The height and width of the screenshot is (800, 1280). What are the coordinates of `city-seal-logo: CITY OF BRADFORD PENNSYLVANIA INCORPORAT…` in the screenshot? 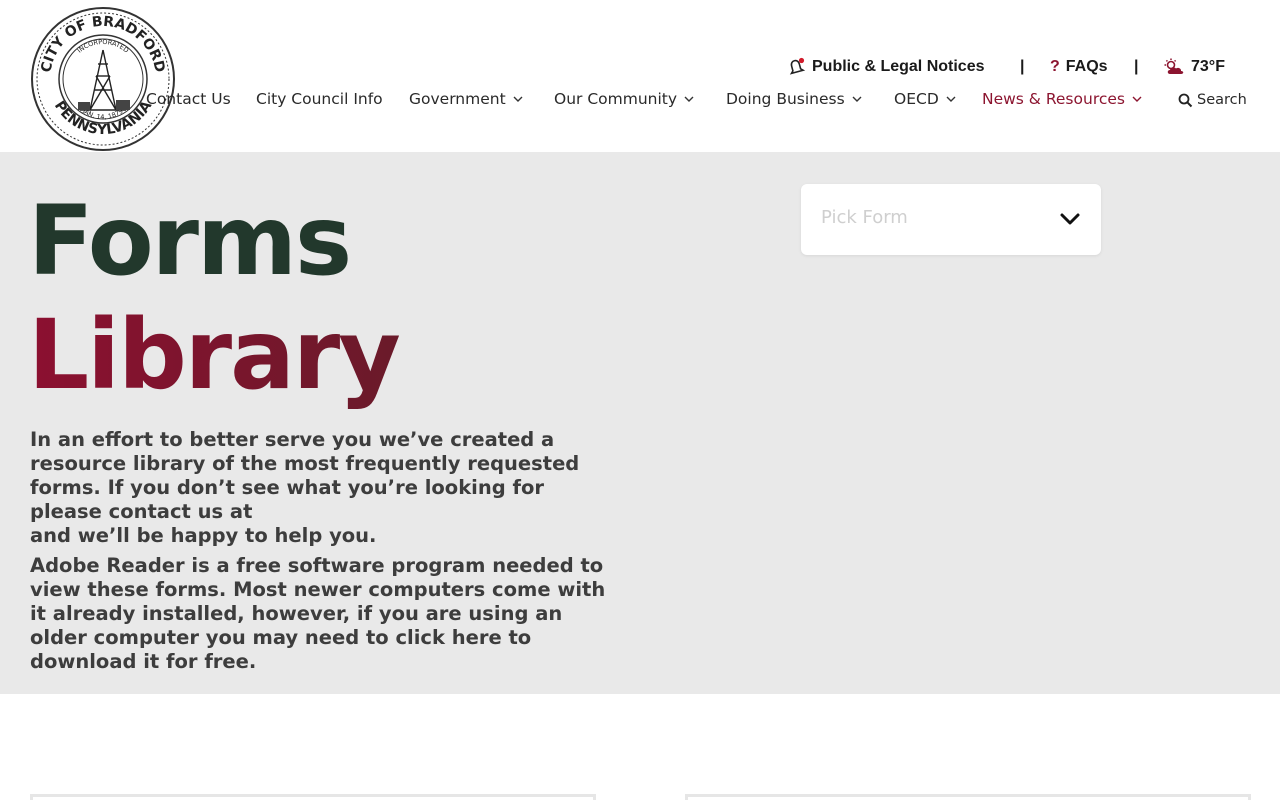 It's located at (103, 79).